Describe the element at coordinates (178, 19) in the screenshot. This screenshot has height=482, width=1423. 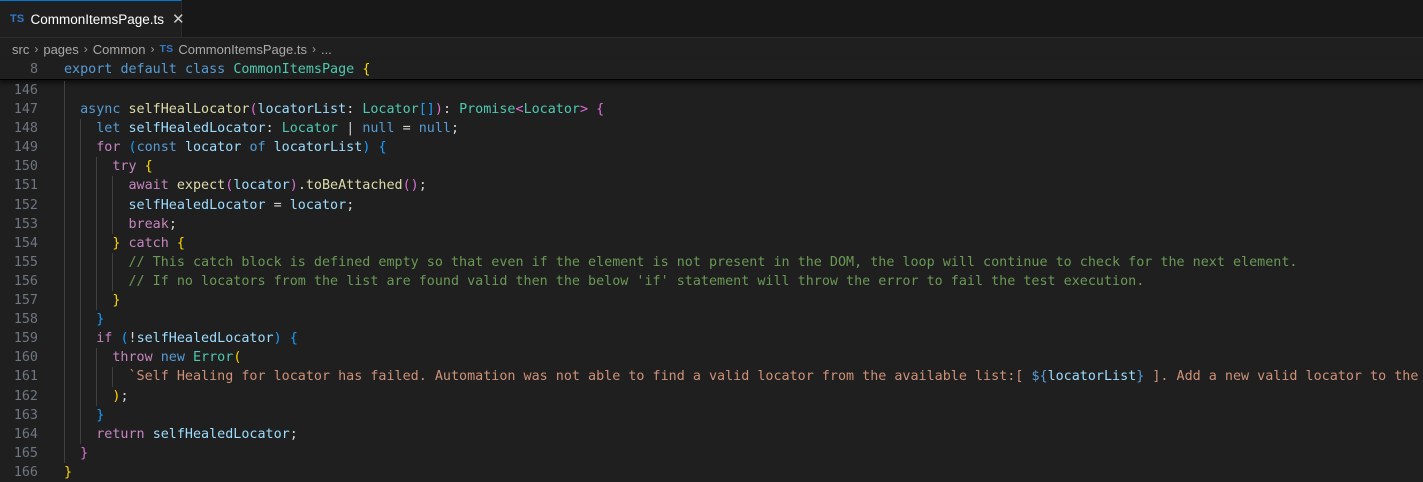
I see `close-icon: ✕` at that location.